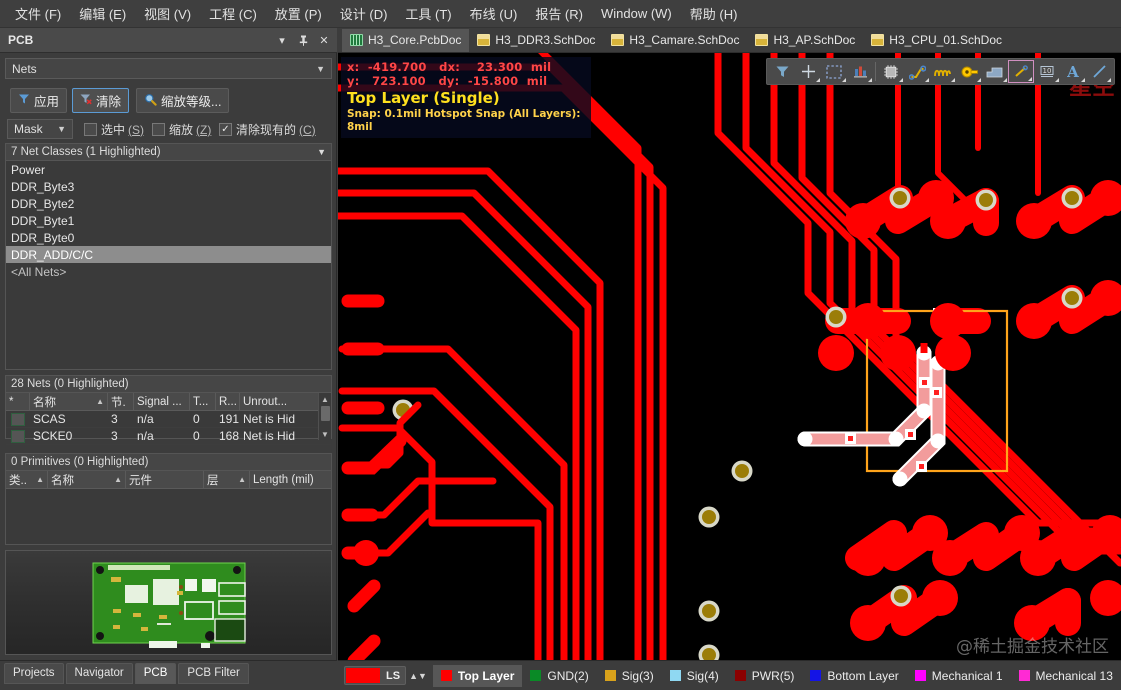 This screenshot has width=1121, height=690. What do you see at coordinates (181, 129) in the screenshot?
I see `check-zoom: 缩放 (Z)` at bounding box center [181, 129].